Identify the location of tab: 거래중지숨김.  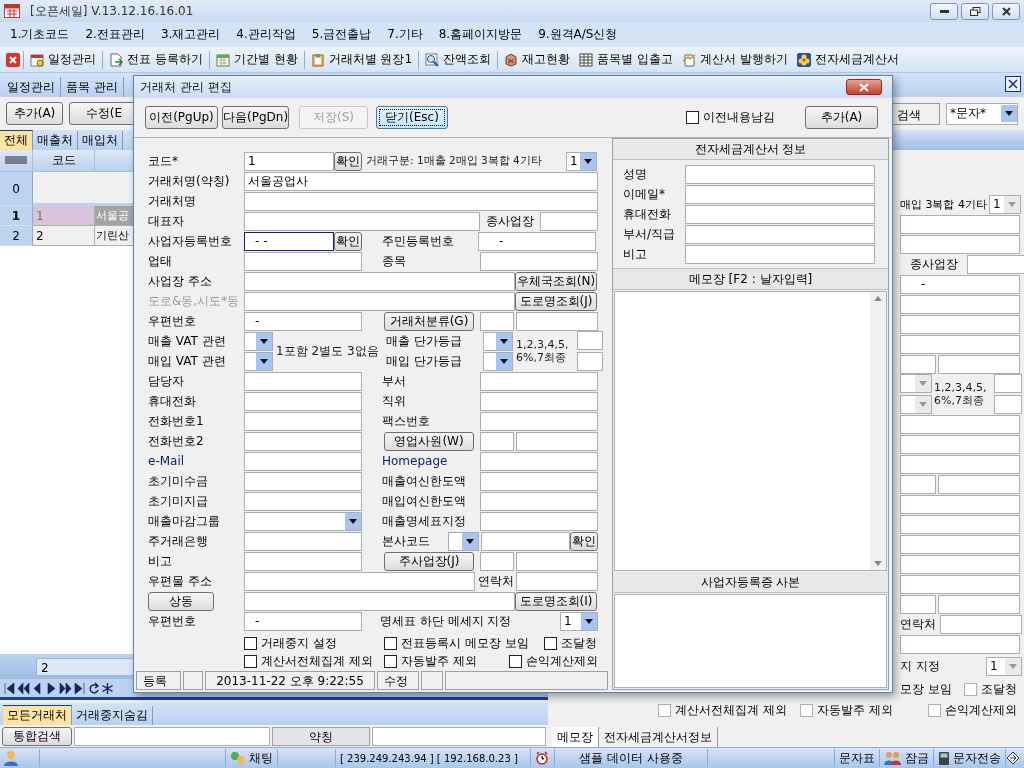
(112, 715).